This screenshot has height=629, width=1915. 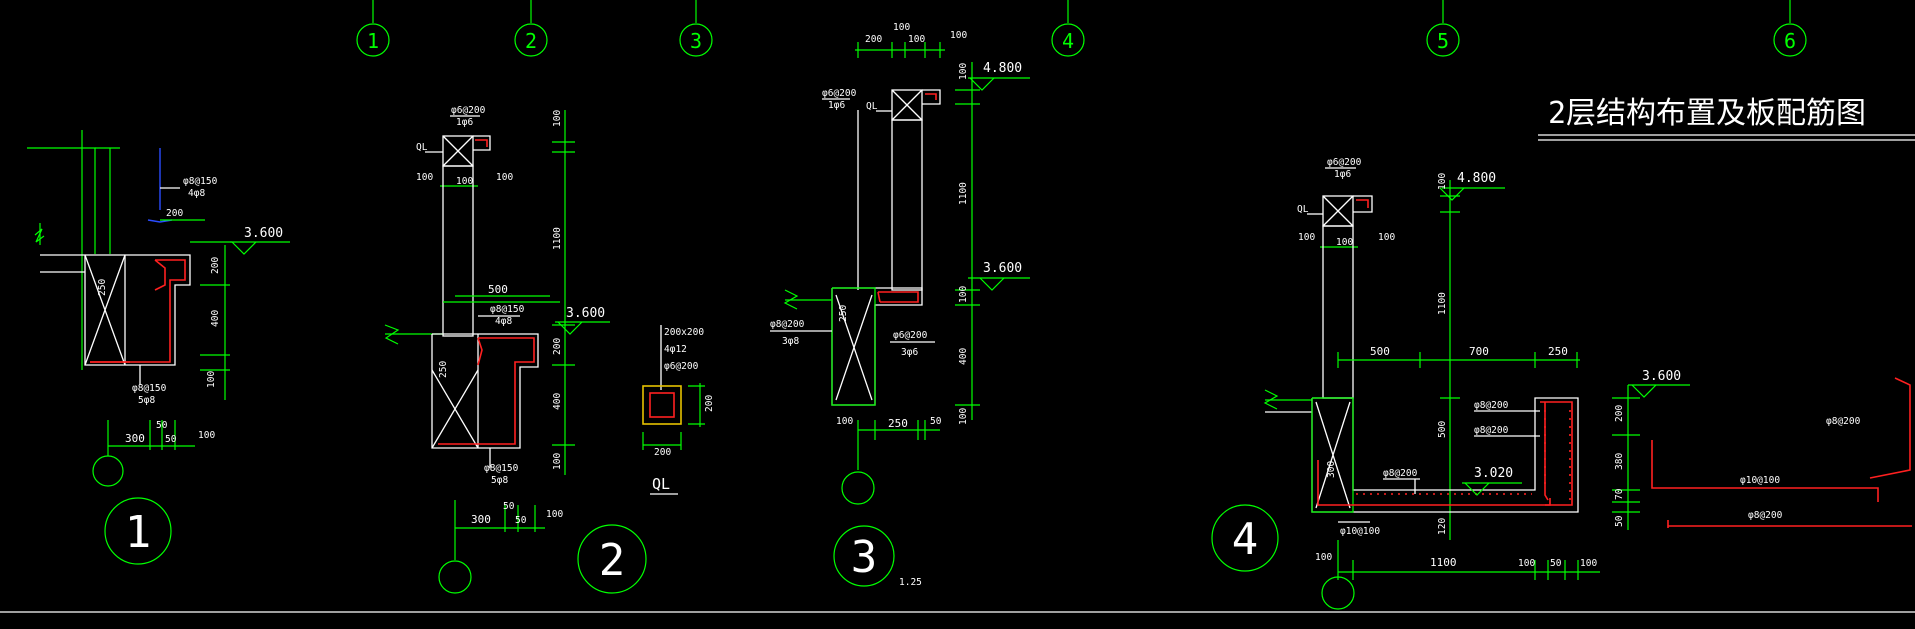 What do you see at coordinates (790, 341) in the screenshot?
I see `detail3-count-a-label: 3φ8` at bounding box center [790, 341].